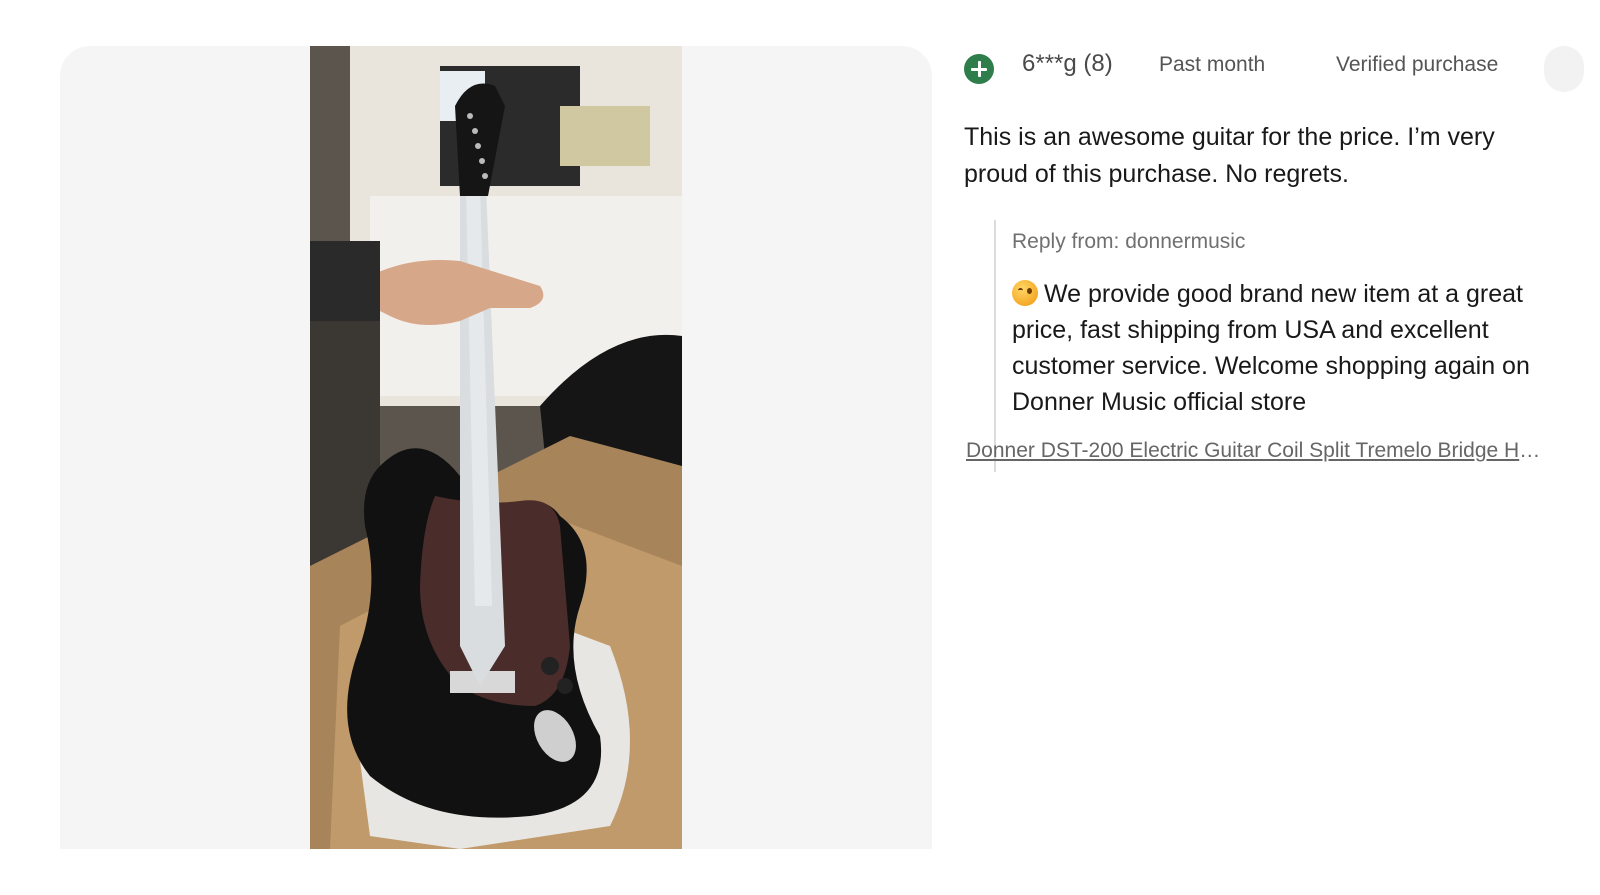  What do you see at coordinates (1025, 293) in the screenshot?
I see `winking-face-icon` at bounding box center [1025, 293].